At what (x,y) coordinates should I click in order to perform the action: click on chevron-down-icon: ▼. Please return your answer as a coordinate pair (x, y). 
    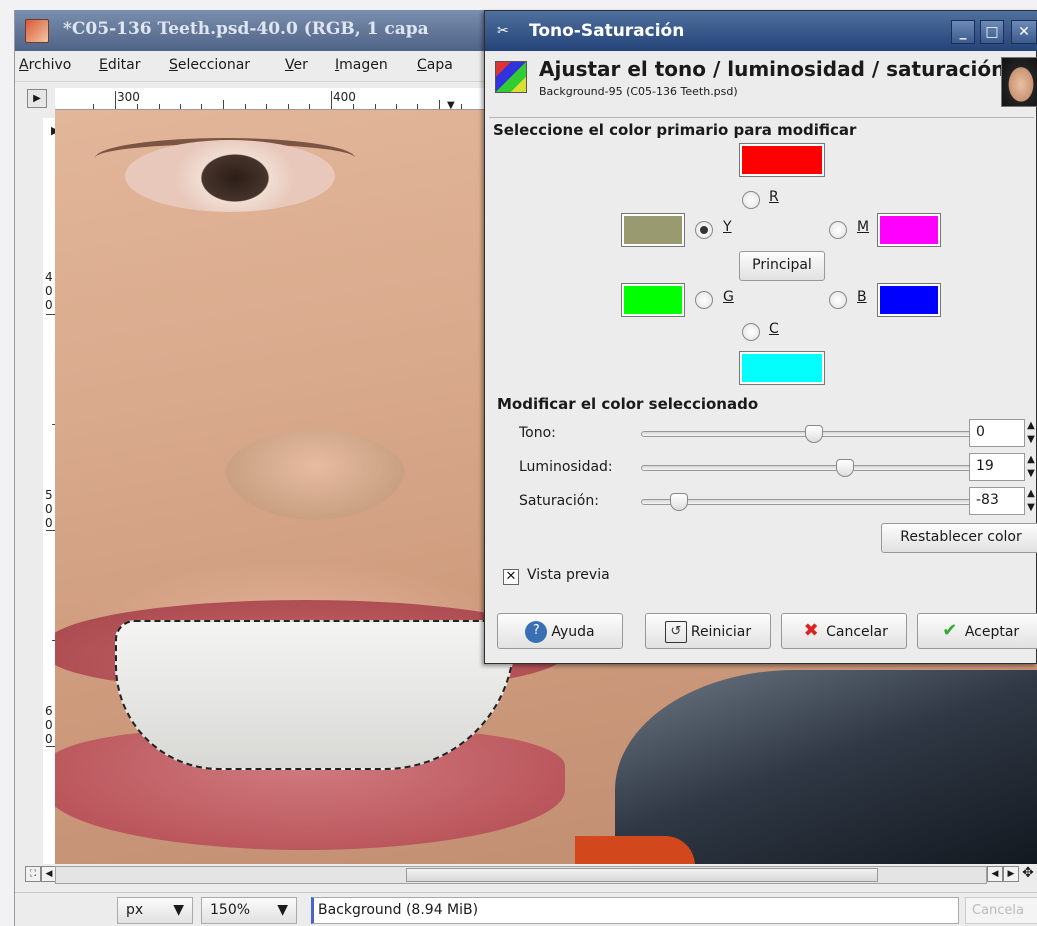
    Looking at the image, I should click on (282, 910).